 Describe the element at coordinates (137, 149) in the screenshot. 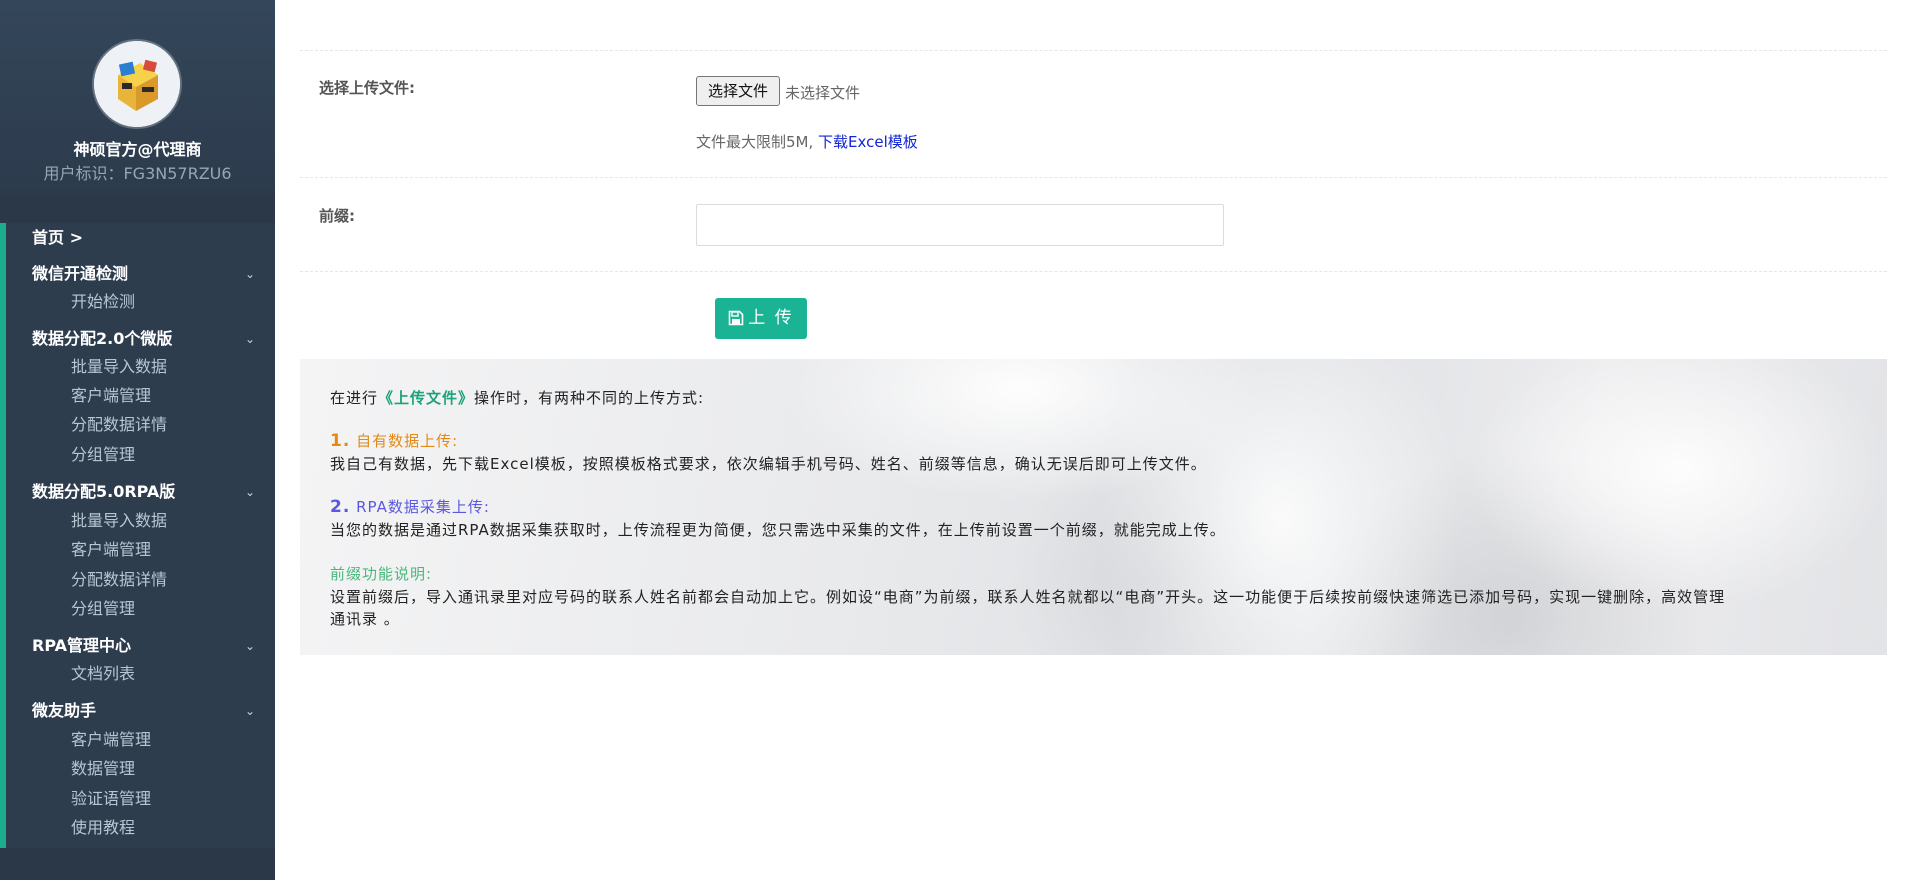

I see `profile-name: 神硕官方@代理商` at that location.